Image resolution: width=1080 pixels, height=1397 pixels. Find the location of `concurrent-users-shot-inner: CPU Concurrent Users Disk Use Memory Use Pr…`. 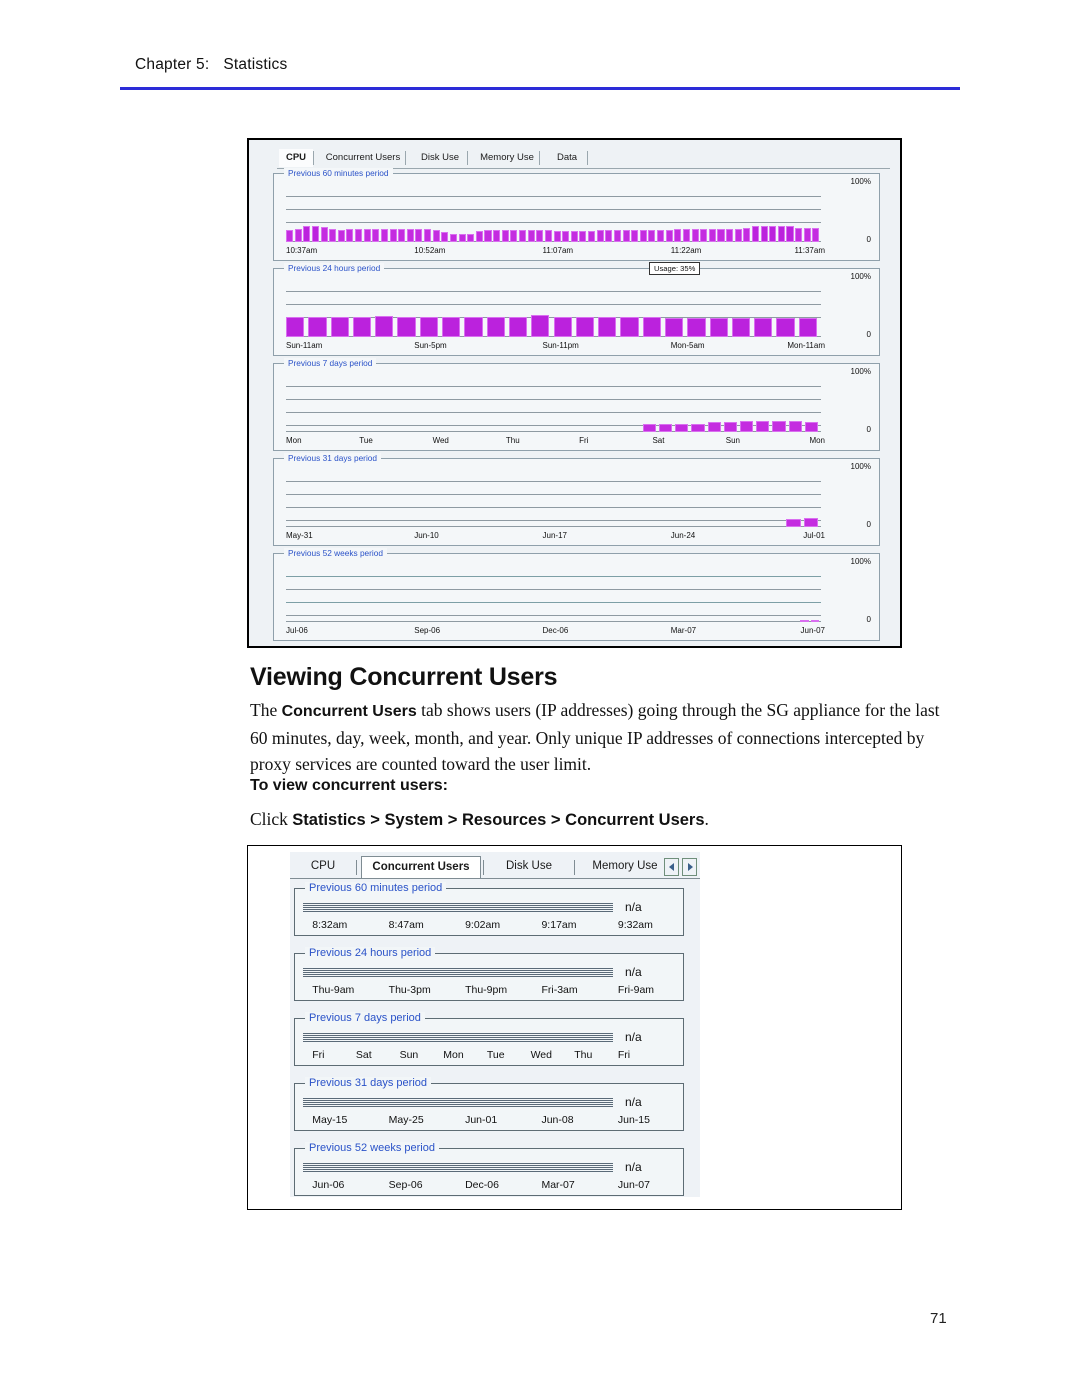

concurrent-users-shot-inner: CPU Concurrent Users Disk Use Memory Use Pr… is located at coordinates (495, 1024).